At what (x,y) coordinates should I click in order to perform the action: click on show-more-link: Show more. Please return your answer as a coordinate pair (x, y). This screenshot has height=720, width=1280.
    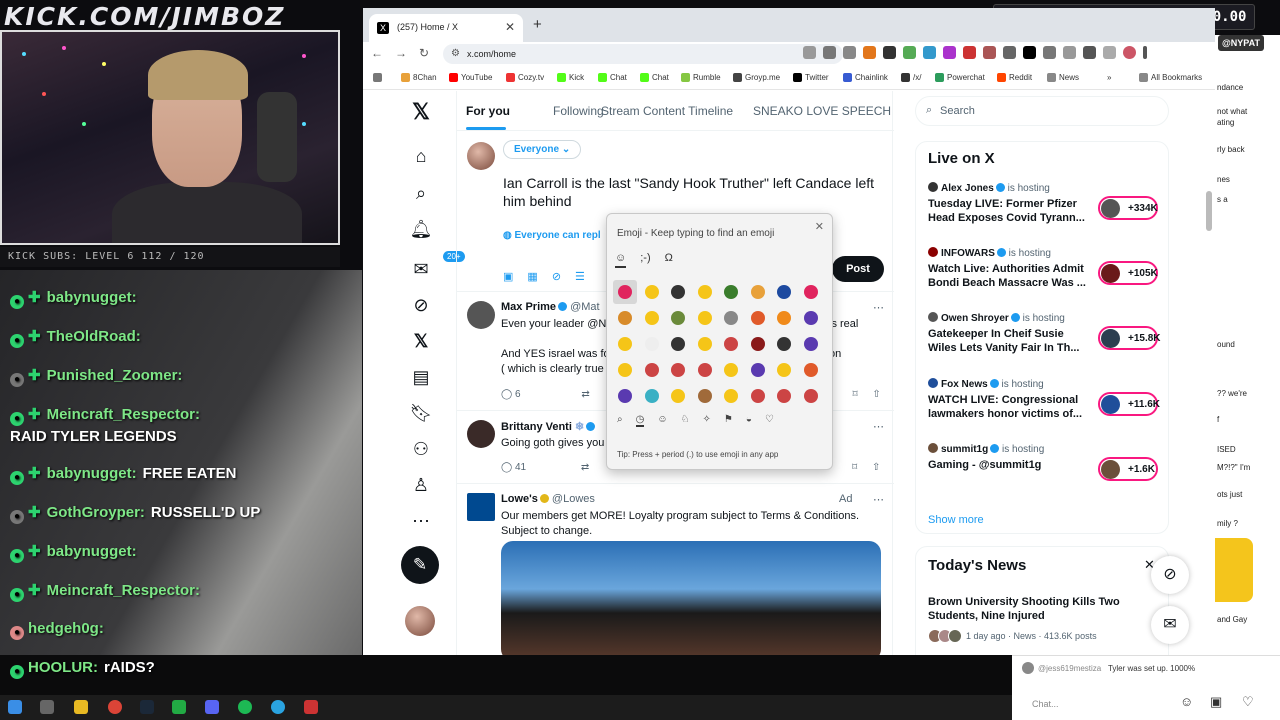
    Looking at the image, I should click on (956, 520).